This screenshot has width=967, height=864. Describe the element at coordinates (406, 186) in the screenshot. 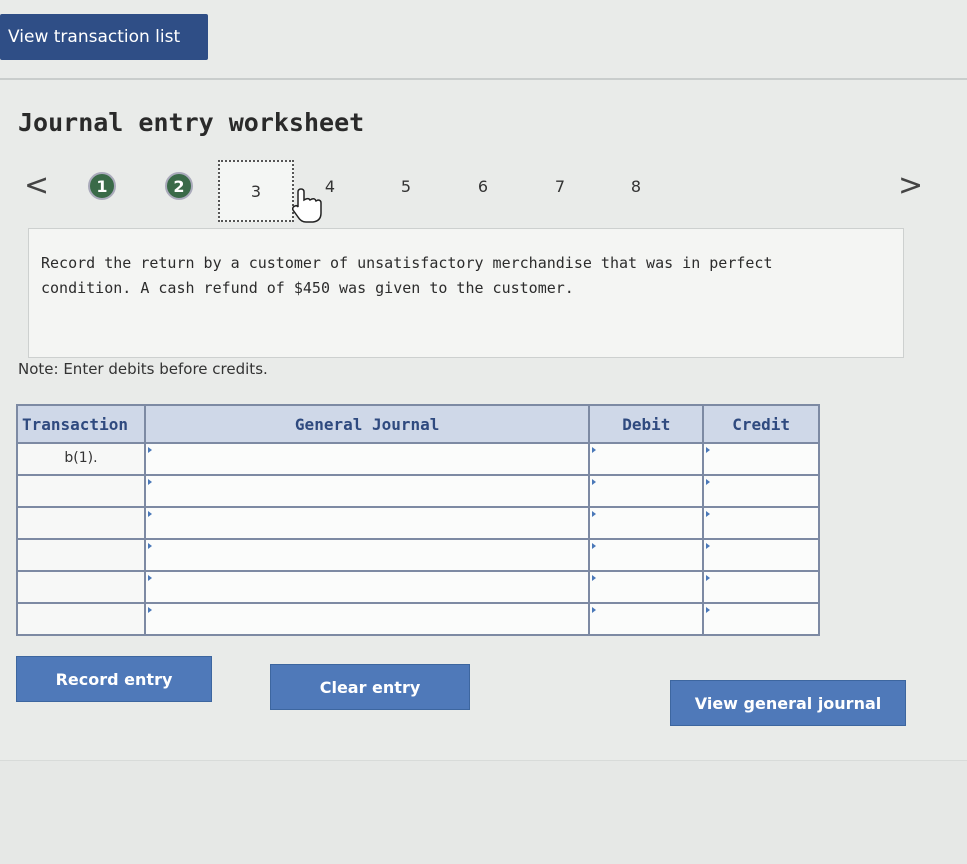

I see `step-5: 5` at that location.